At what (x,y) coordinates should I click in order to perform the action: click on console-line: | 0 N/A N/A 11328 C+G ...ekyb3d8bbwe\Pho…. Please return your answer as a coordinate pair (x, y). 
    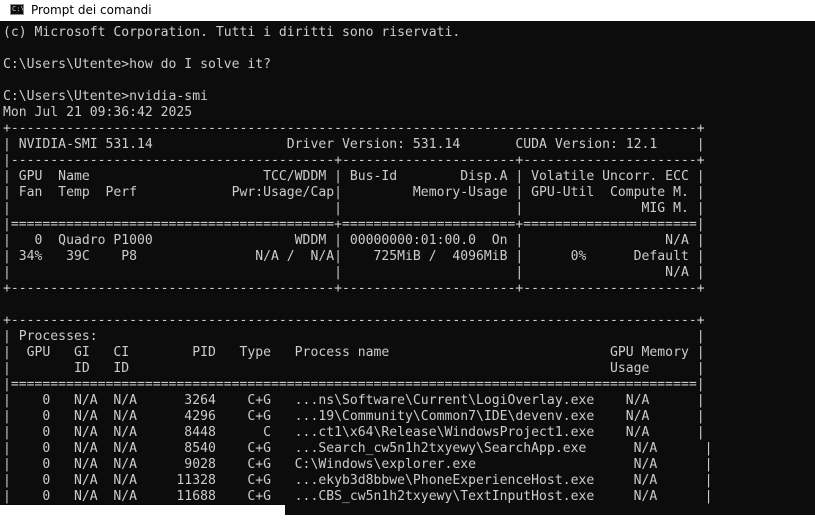
    Looking at the image, I should click on (358, 480).